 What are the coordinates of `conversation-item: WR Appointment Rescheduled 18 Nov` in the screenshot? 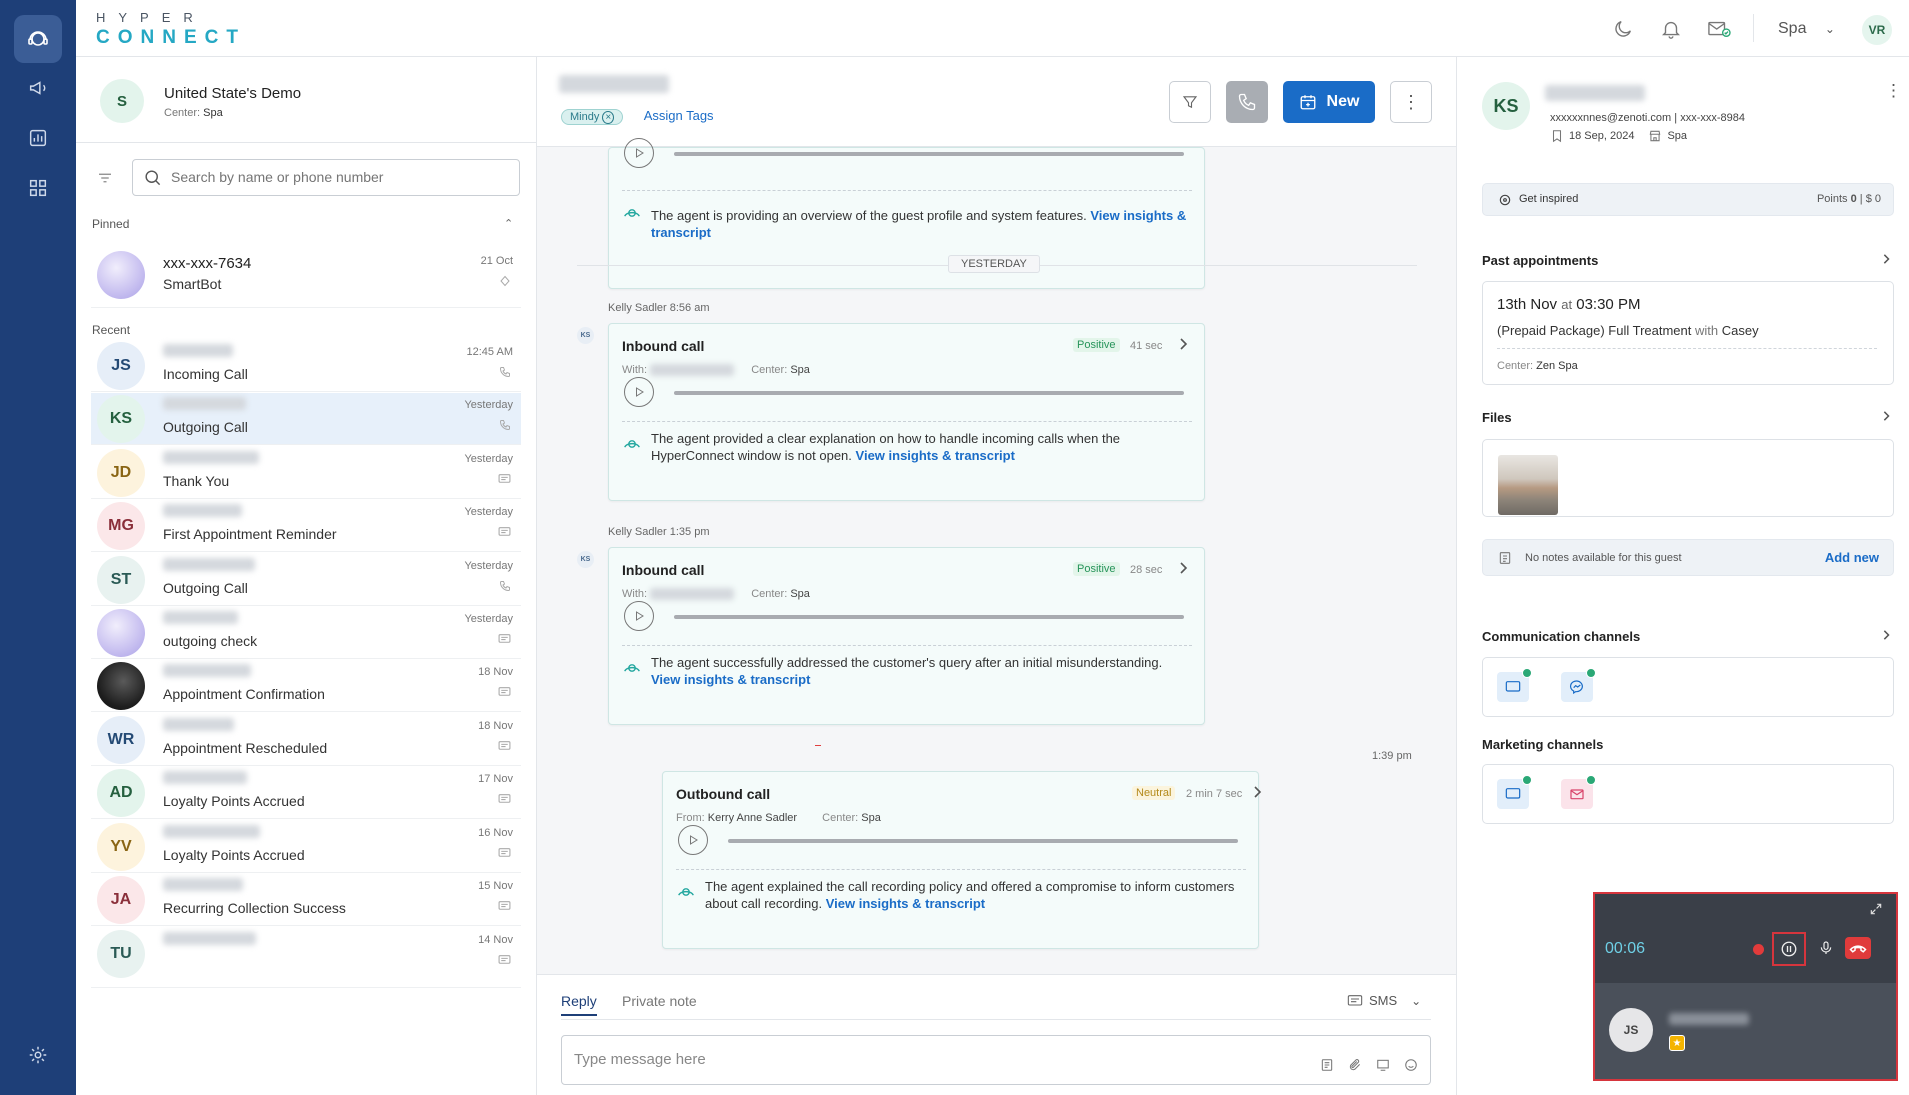 It's located at (306, 740).